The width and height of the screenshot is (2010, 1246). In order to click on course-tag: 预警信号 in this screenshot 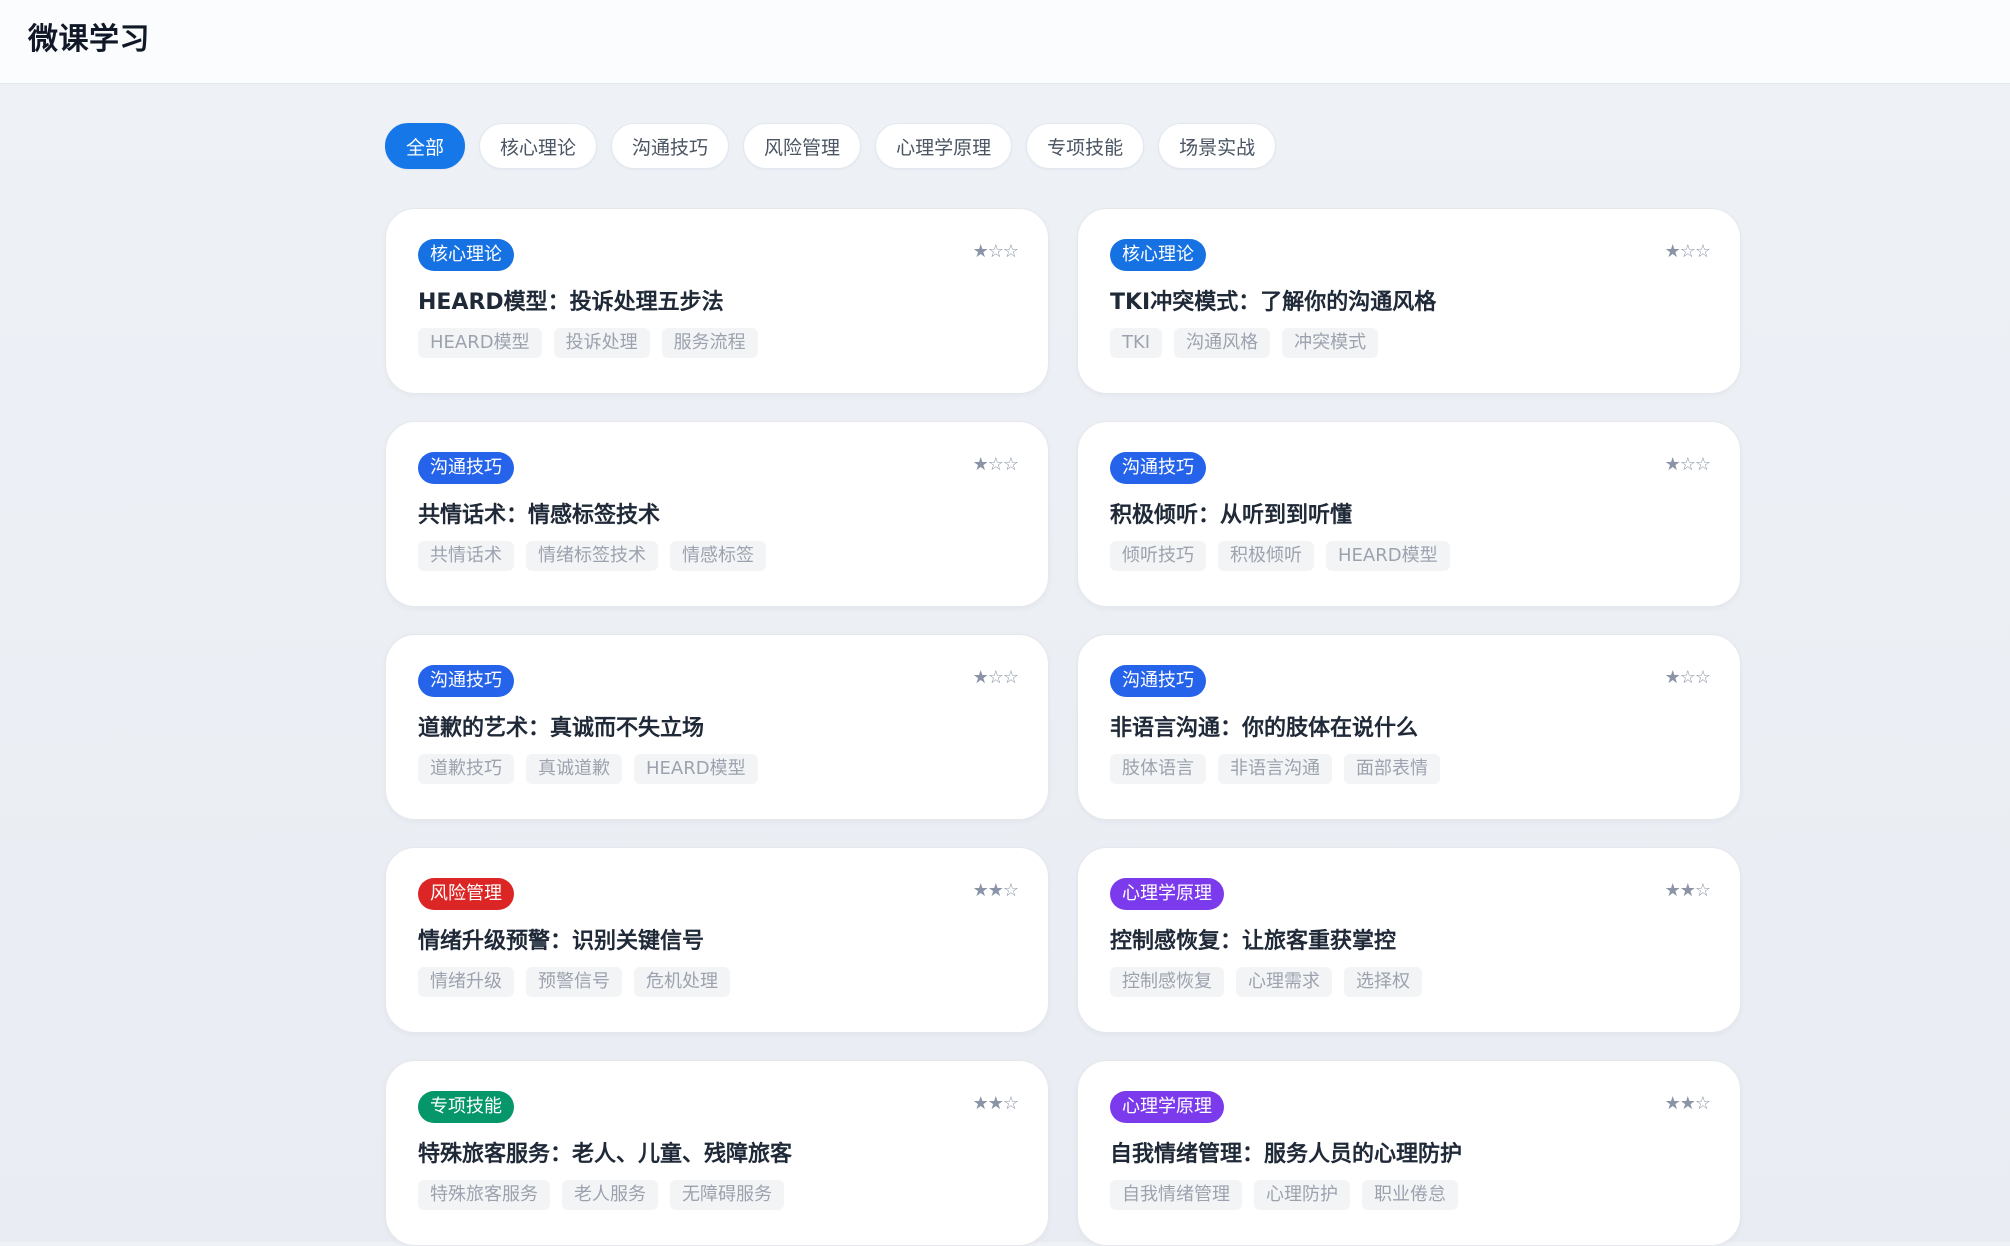, I will do `click(574, 982)`.